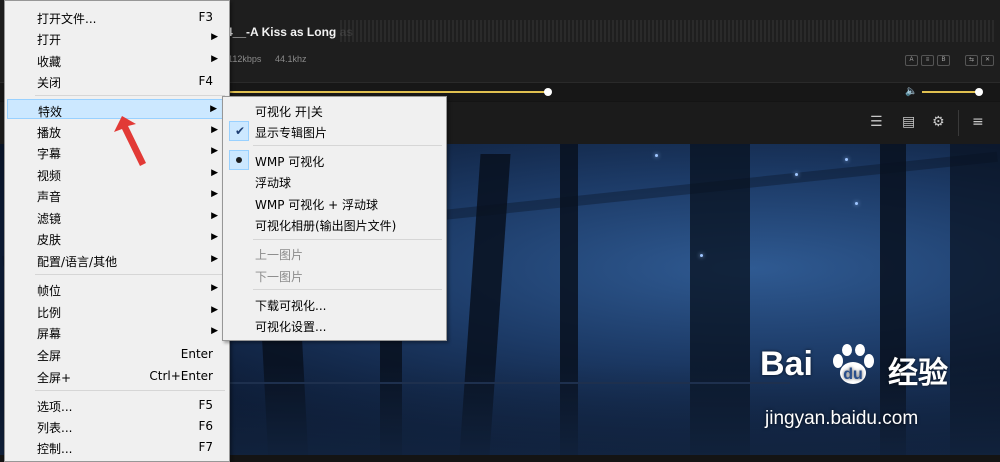  What do you see at coordinates (334, 181) in the screenshot?
I see `submenu-item-floating-ball: 浮动球` at bounding box center [334, 181].